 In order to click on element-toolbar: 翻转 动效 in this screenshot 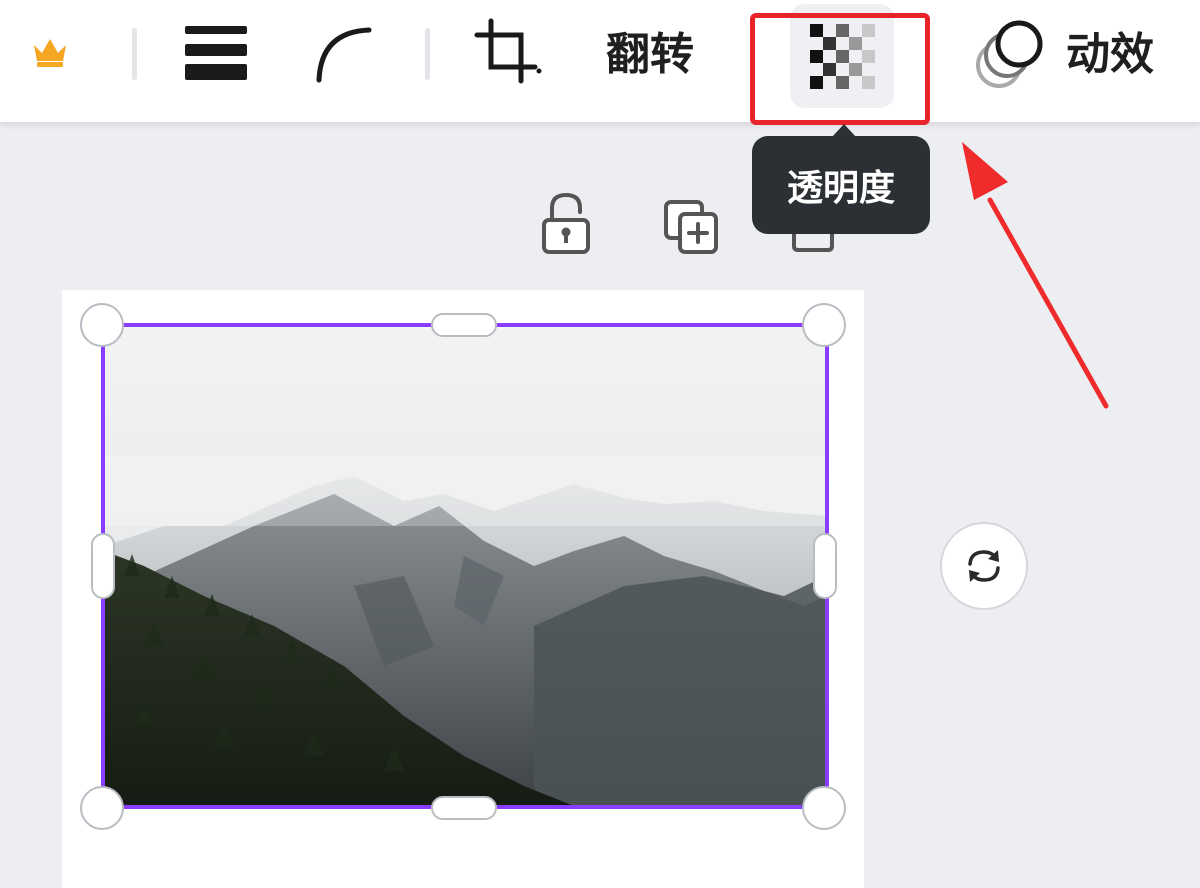, I will do `click(600, 61)`.